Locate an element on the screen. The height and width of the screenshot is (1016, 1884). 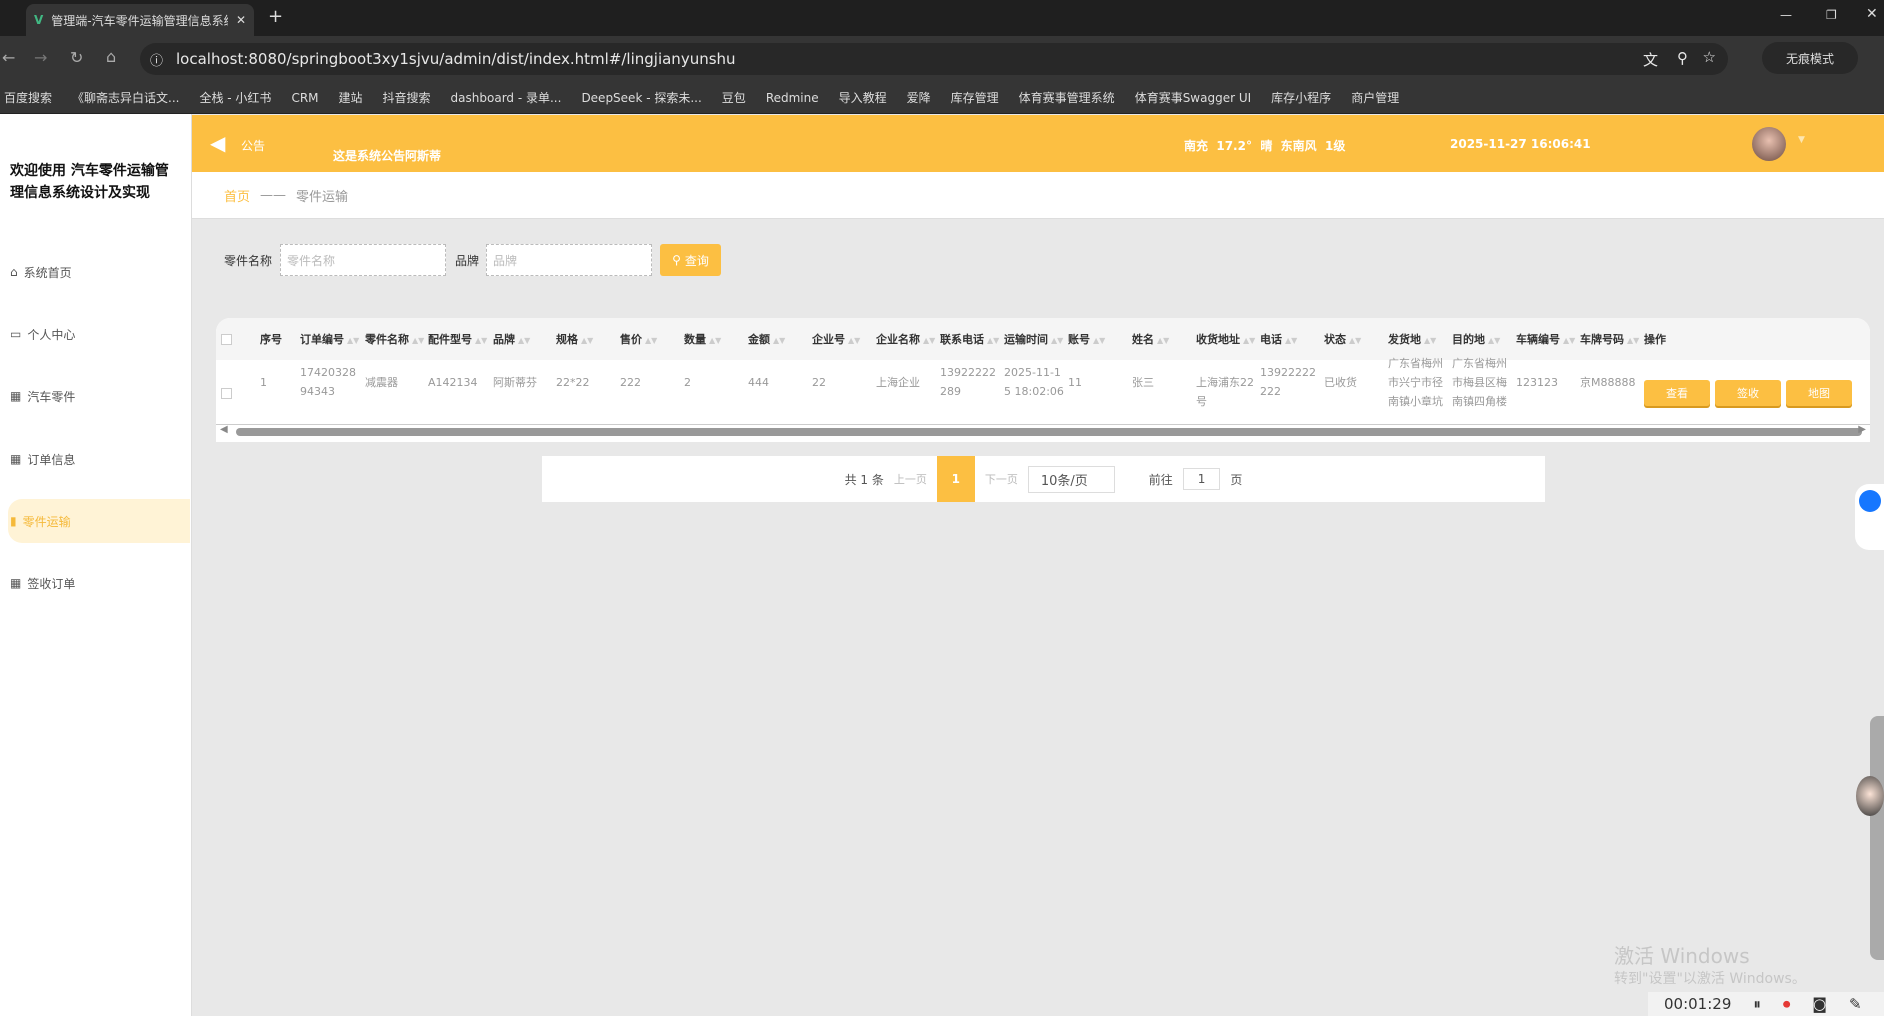
next-page-button: 下一页 is located at coordinates (1001, 479).